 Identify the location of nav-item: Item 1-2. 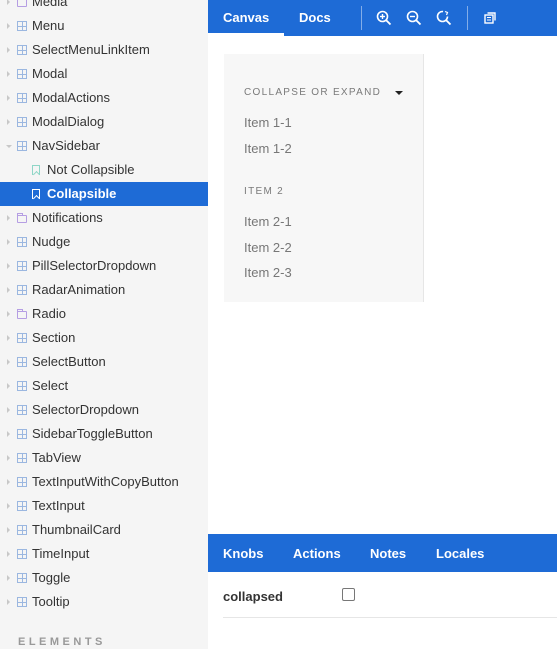
(268, 148).